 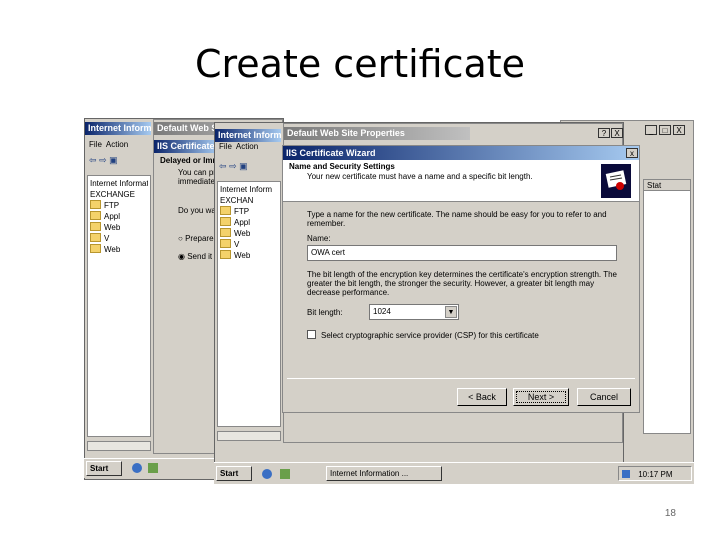 I want to click on list-column-header: Stat, so click(x=667, y=185).